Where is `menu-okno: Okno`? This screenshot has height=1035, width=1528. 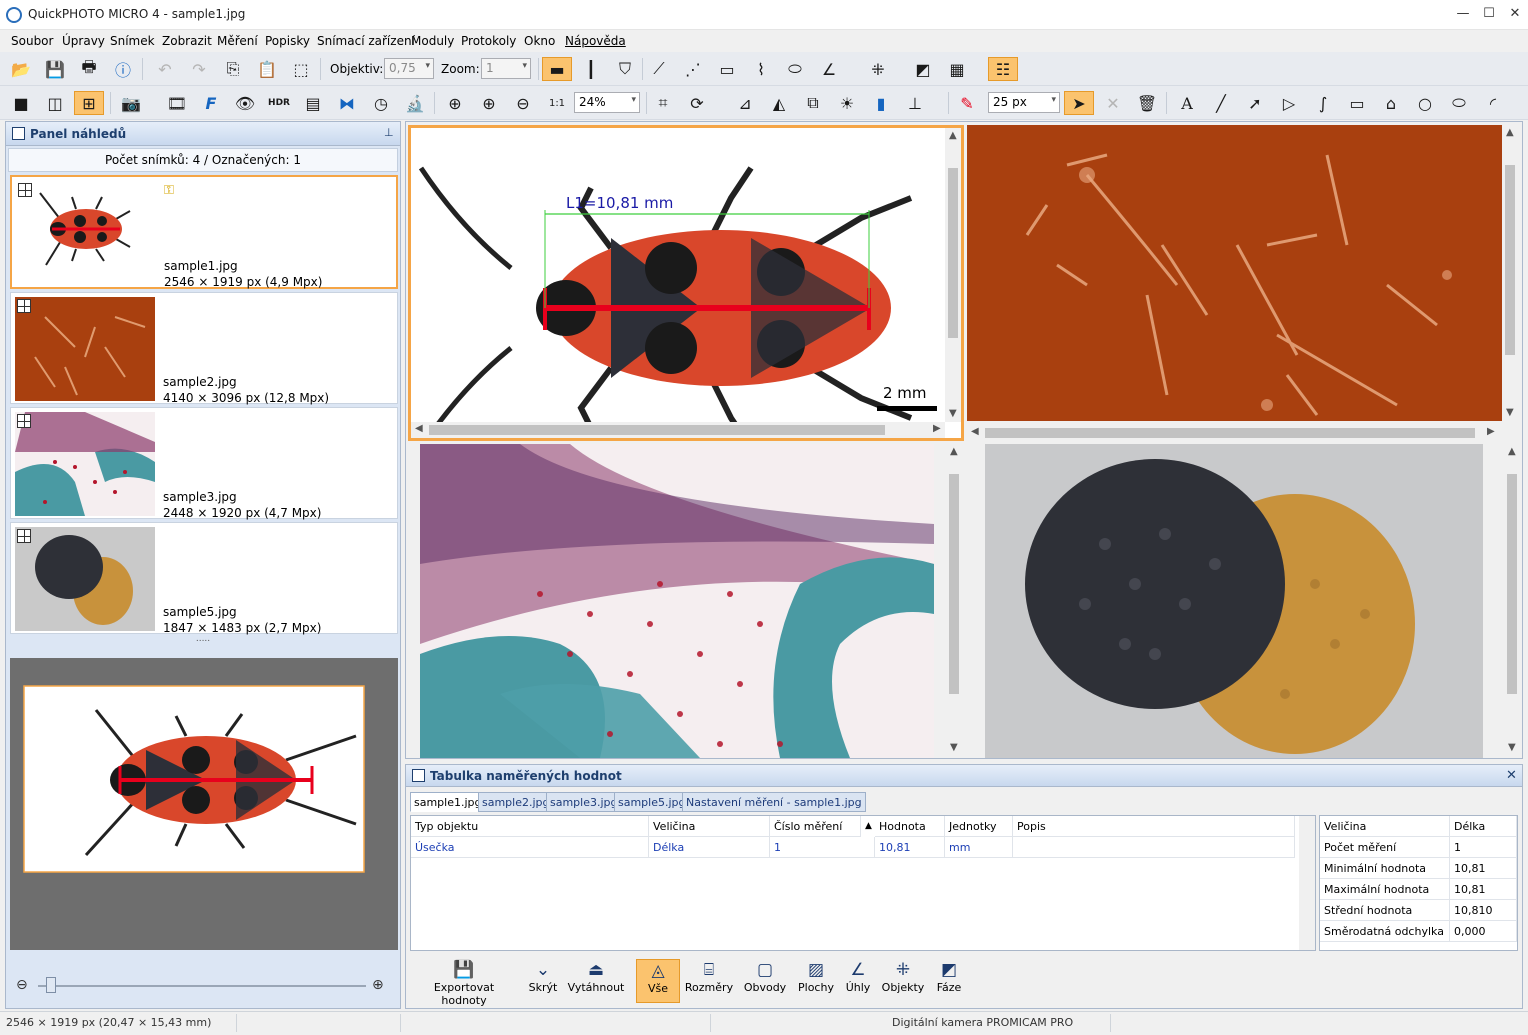 menu-okno: Okno is located at coordinates (539, 41).